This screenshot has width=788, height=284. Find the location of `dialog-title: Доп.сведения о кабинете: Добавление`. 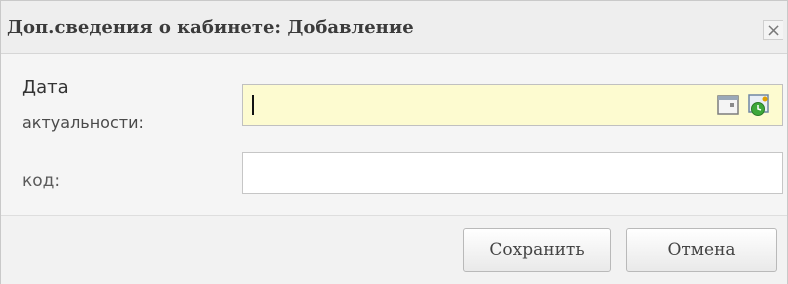

dialog-title: Доп.сведения о кабинете: Добавление is located at coordinates (210, 27).